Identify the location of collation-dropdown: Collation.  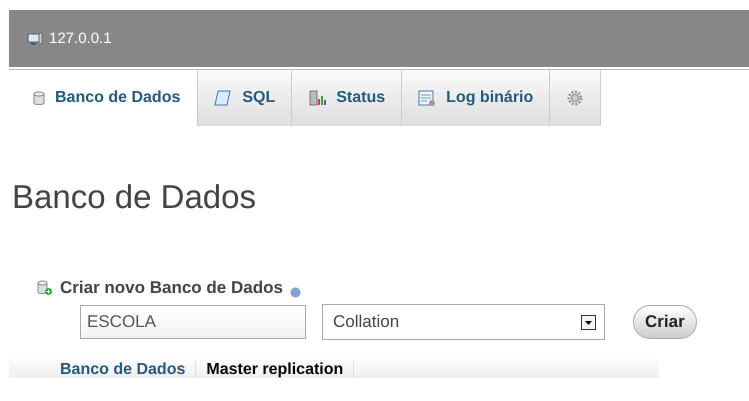
(463, 322).